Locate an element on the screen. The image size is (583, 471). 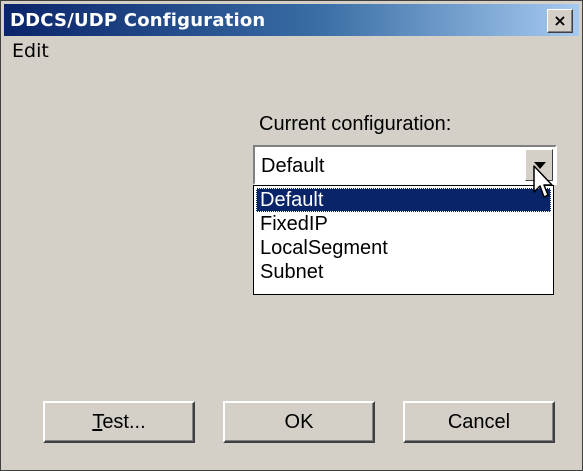
title-bar: DDCS/UDP Configuration × is located at coordinates (291, 20).